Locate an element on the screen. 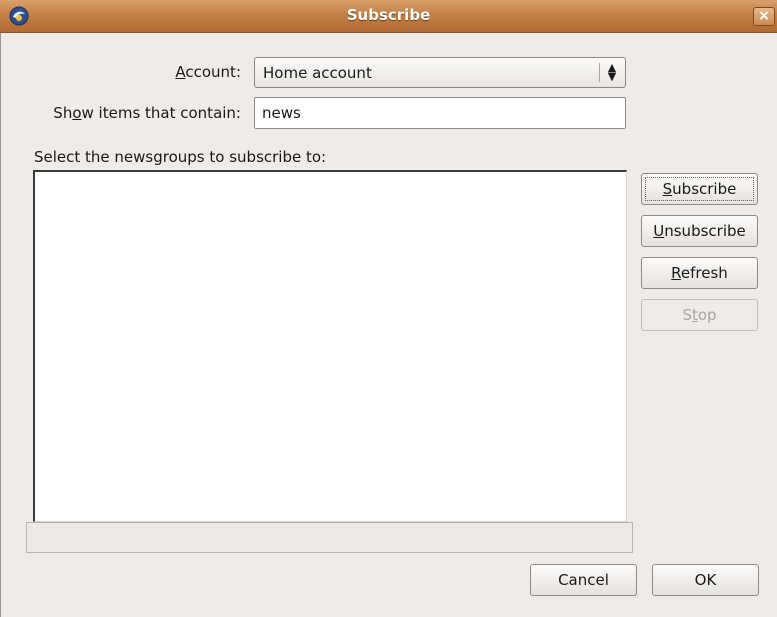  window-border is located at coordinates (0, 325).